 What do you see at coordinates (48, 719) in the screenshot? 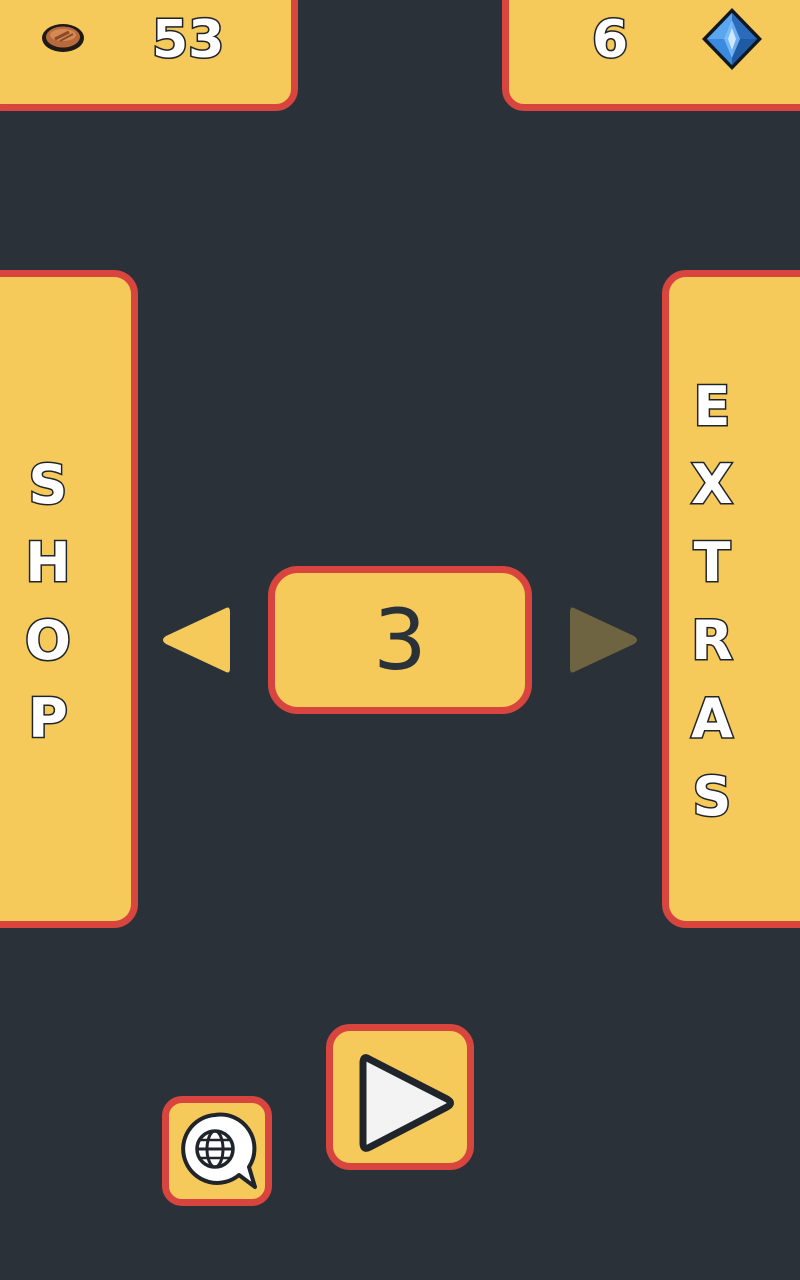
I see `shop-label-letter: P` at bounding box center [48, 719].